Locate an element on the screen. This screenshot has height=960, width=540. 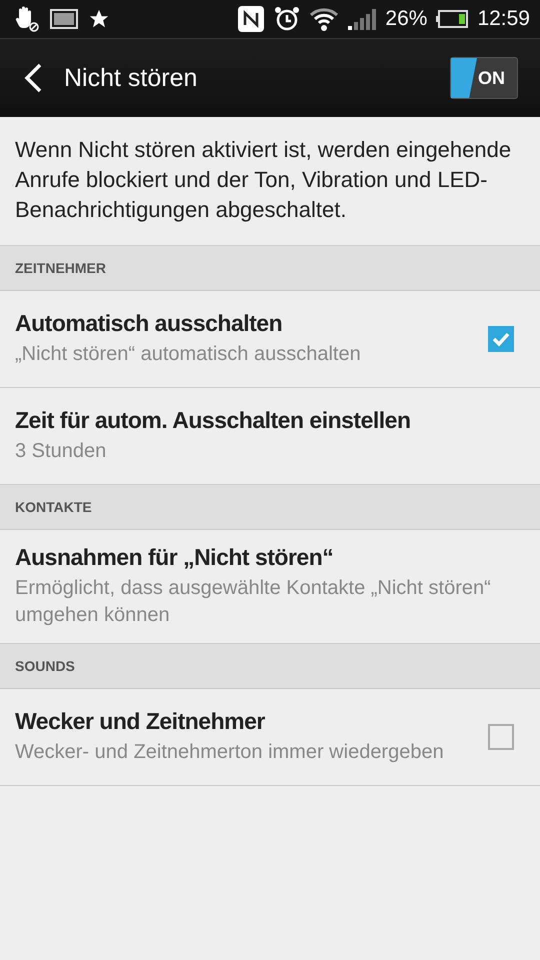
item-summary: „Nicht stören“ automatisch ausschalten is located at coordinates (188, 354).